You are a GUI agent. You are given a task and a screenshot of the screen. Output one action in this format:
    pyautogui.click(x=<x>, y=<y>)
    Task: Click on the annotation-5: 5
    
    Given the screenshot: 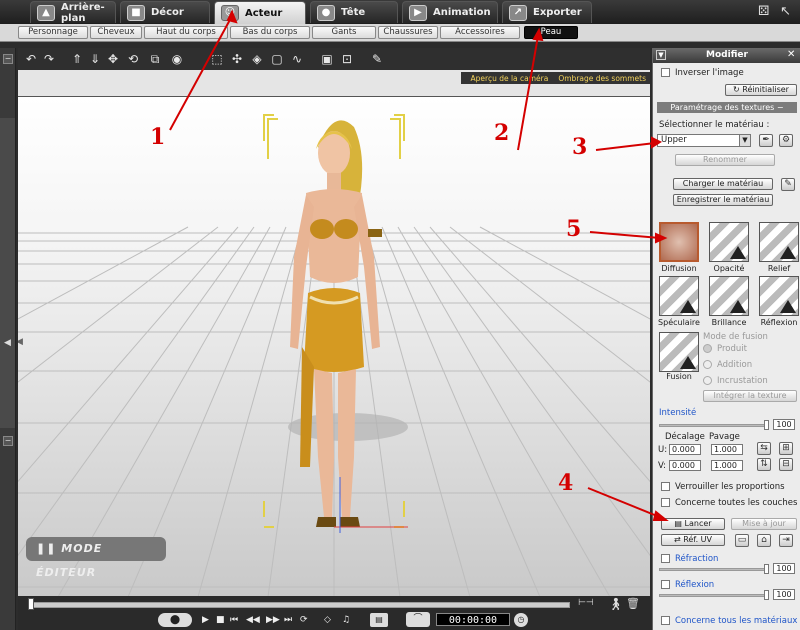 What is the action you would take?
    pyautogui.click(x=574, y=229)
    